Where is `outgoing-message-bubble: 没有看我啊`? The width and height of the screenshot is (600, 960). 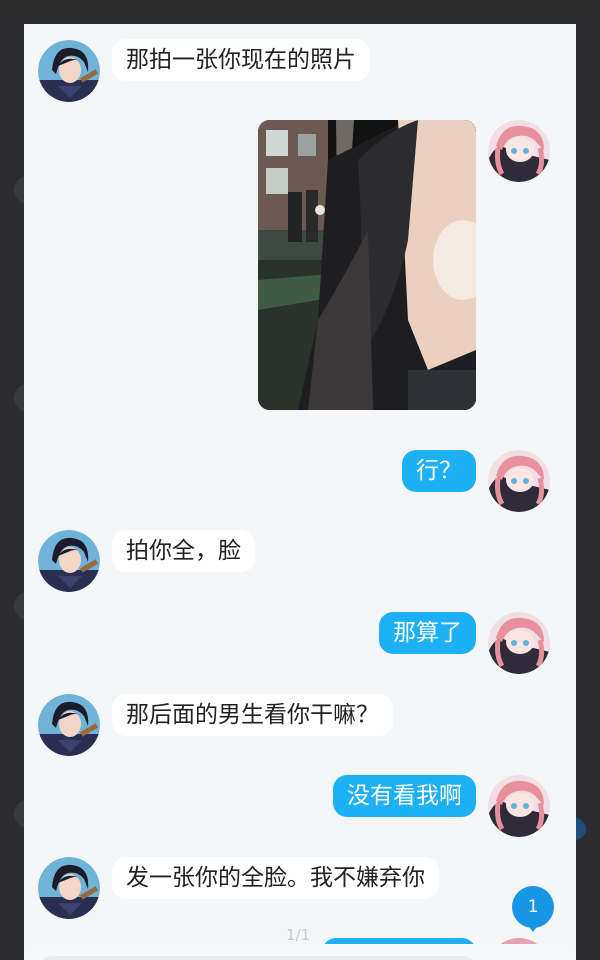 outgoing-message-bubble: 没有看我啊 is located at coordinates (404, 796).